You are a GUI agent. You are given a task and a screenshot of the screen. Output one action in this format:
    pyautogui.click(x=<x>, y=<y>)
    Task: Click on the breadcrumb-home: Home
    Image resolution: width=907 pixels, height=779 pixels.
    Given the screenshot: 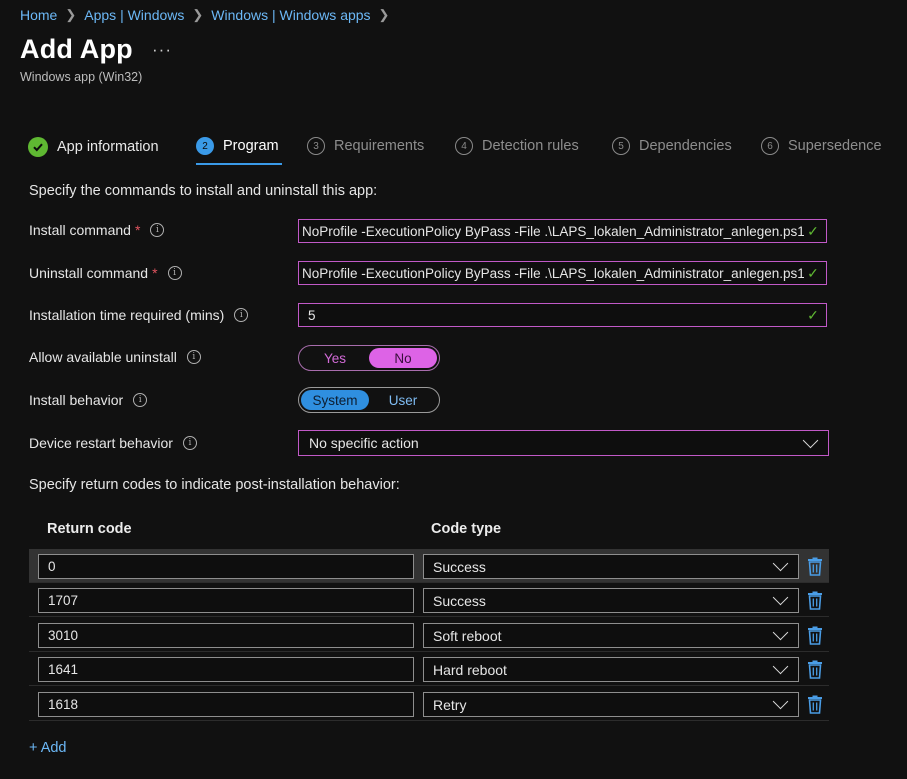 What is the action you would take?
    pyautogui.click(x=38, y=15)
    